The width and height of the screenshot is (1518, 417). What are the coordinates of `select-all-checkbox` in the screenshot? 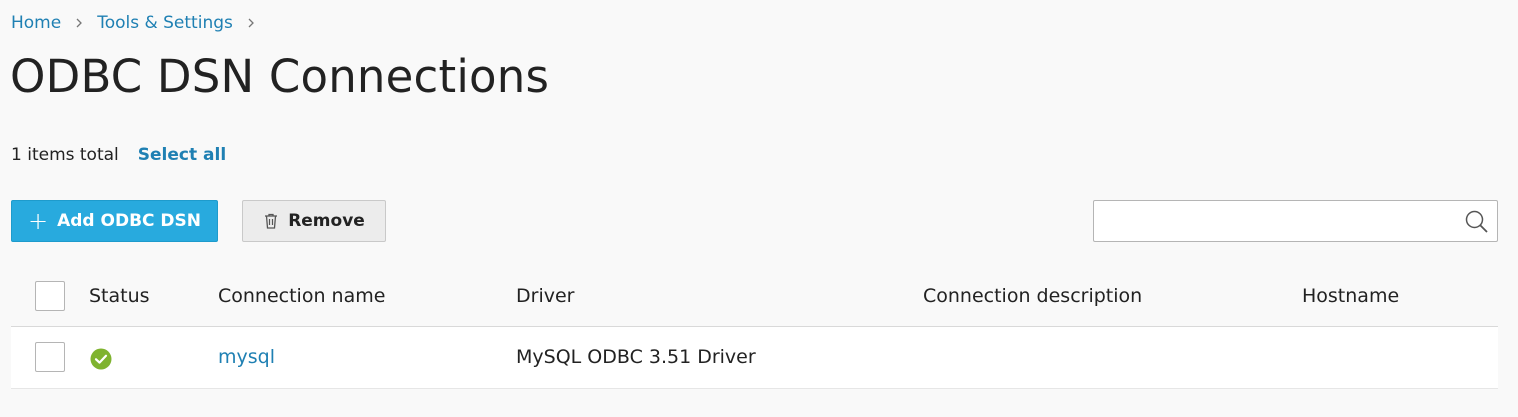 It's located at (50, 296).